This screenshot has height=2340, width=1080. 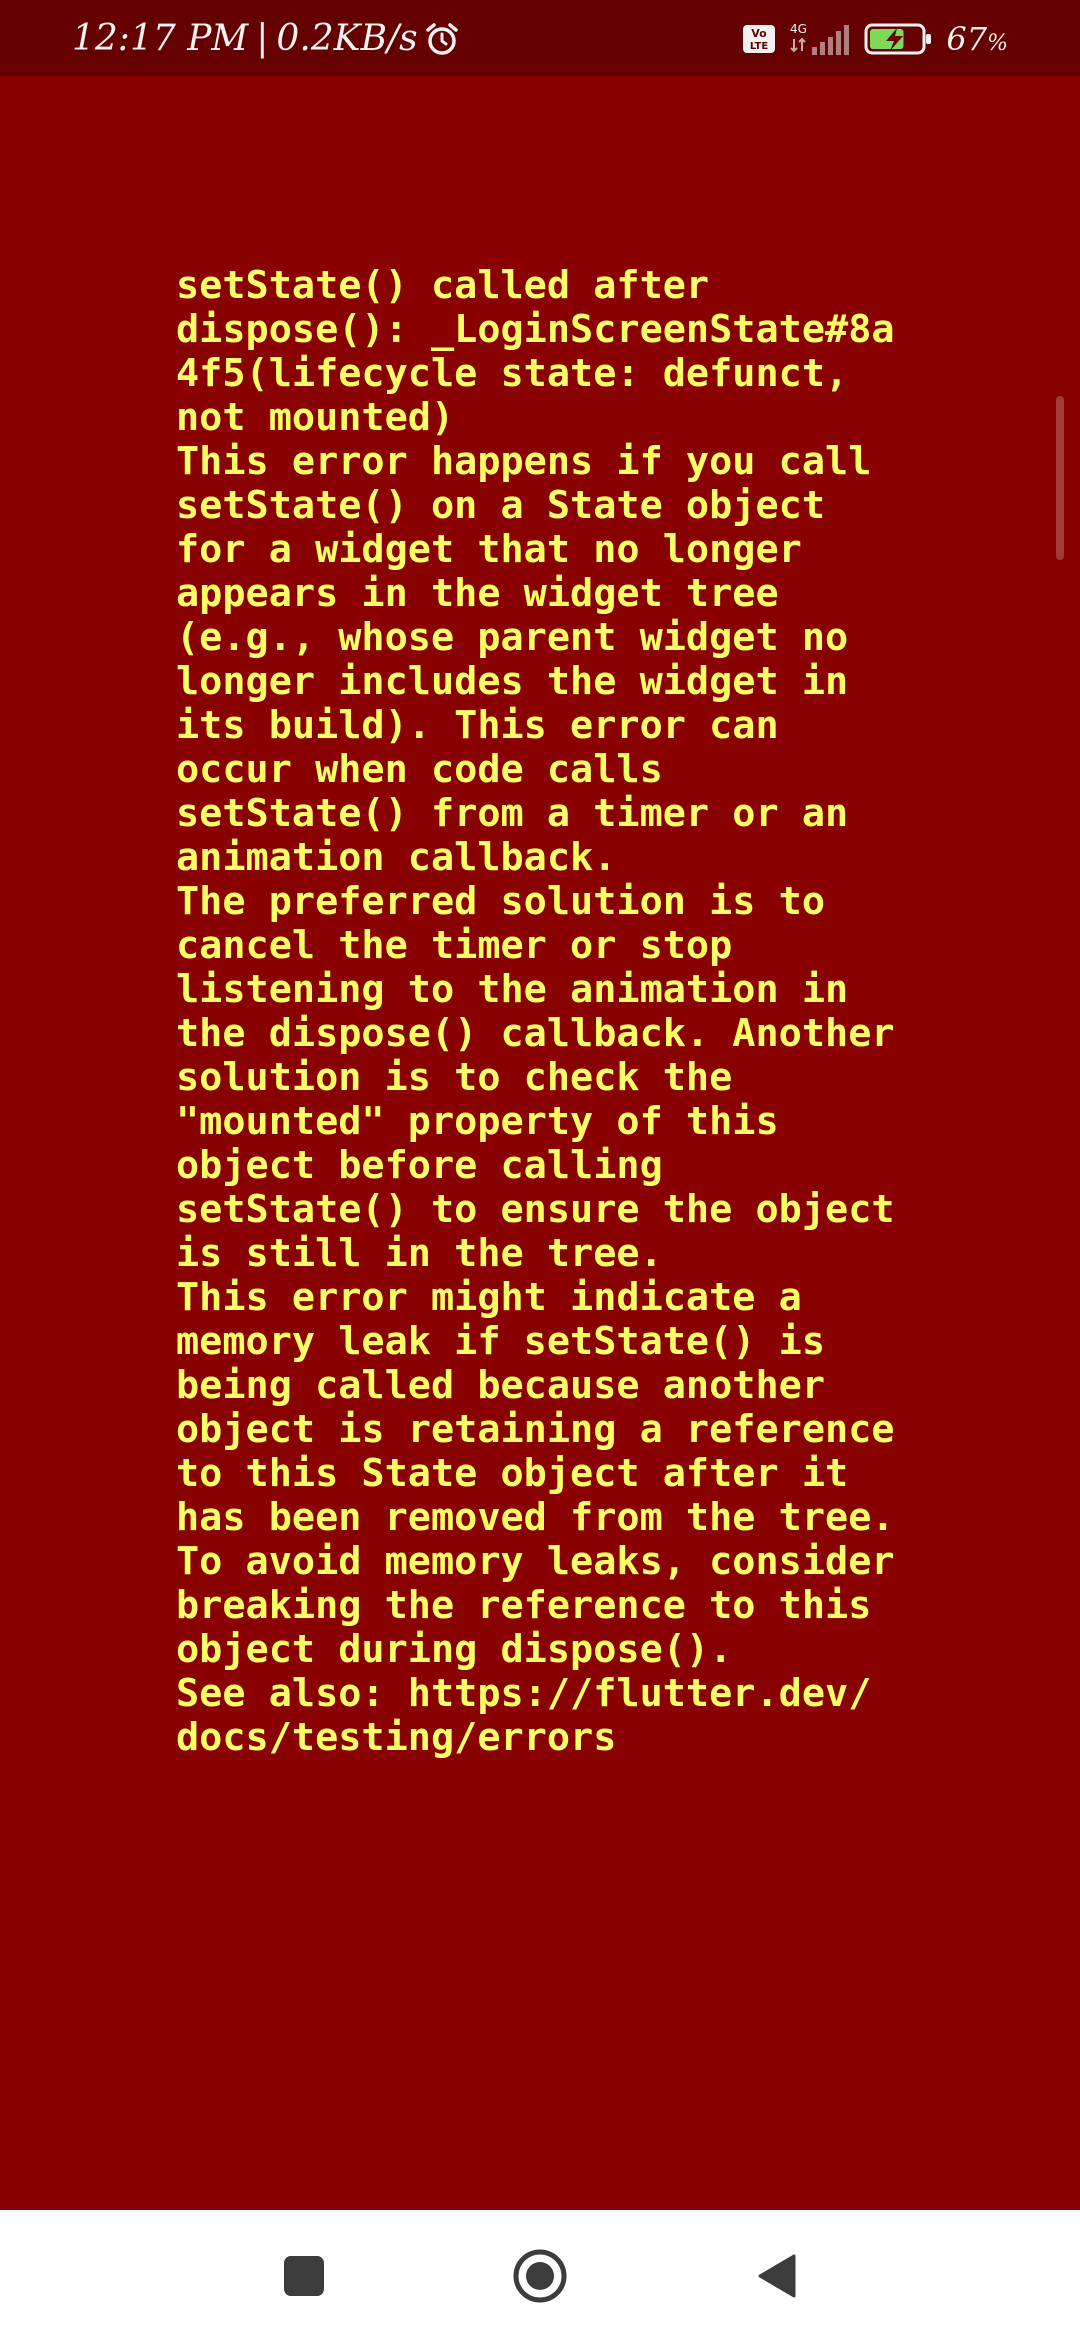 What do you see at coordinates (898, 39) in the screenshot?
I see `battery-charging-icon` at bounding box center [898, 39].